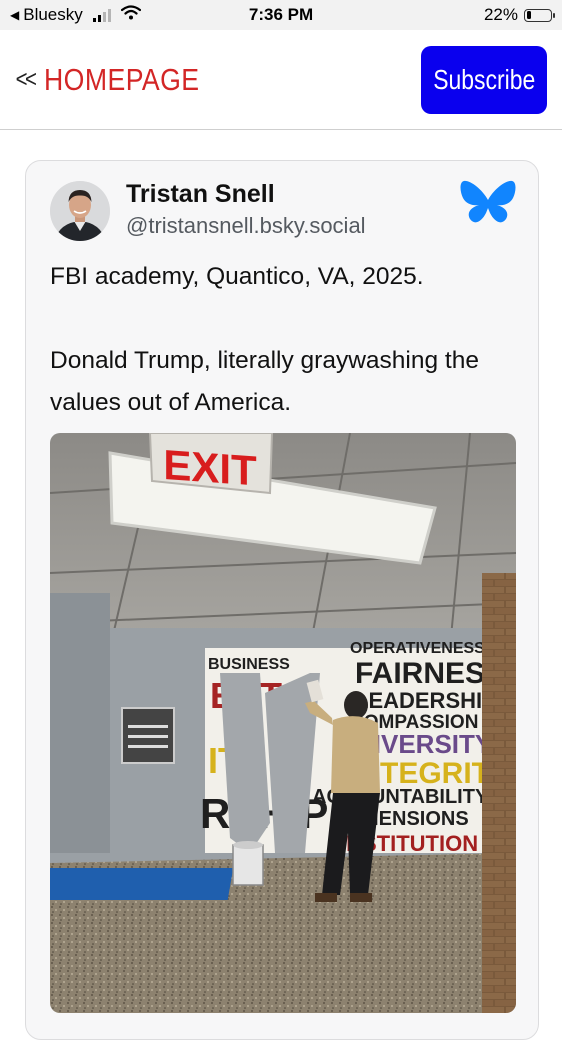 The height and width of the screenshot is (1040, 562). I want to click on mural-word: BUSINESS, so click(249, 664).